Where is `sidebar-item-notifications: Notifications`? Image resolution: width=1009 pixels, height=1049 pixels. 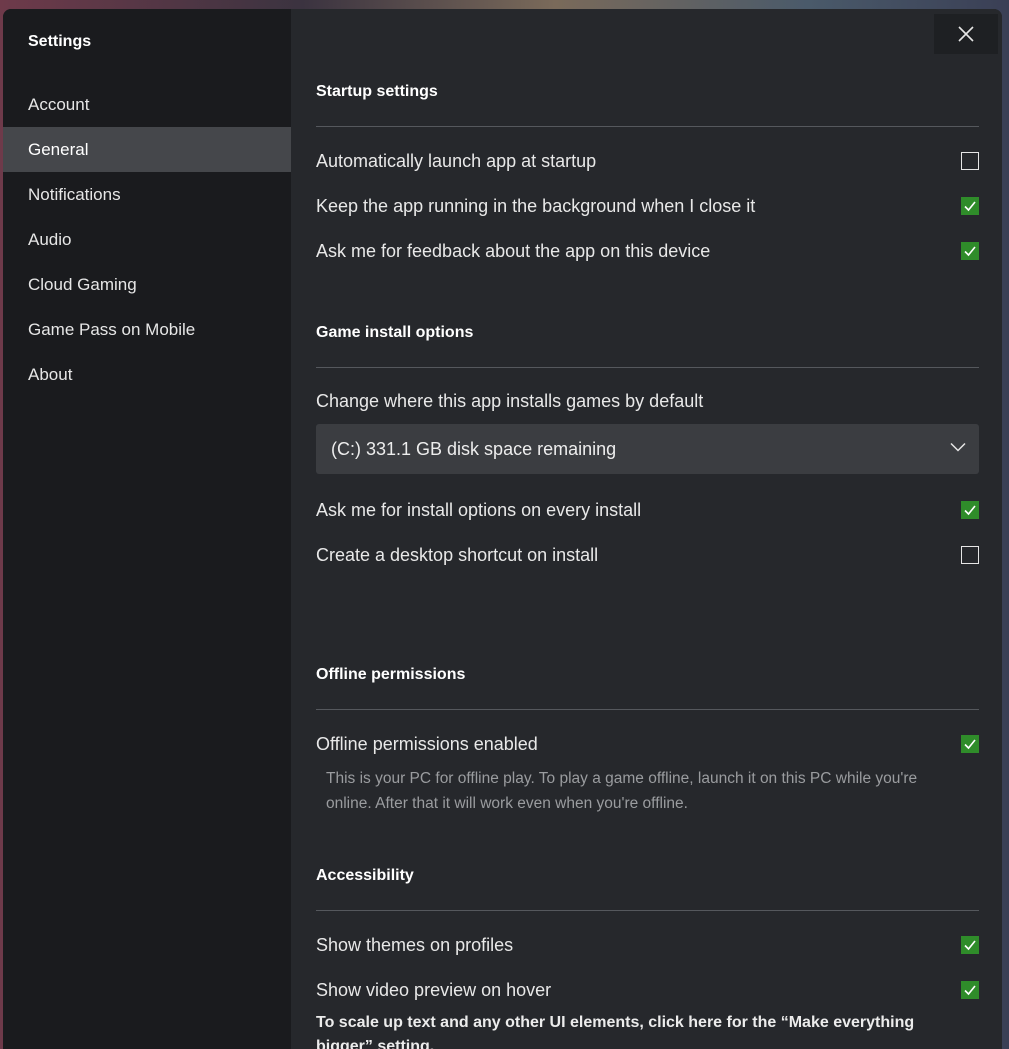
sidebar-item-notifications: Notifications is located at coordinates (147, 194).